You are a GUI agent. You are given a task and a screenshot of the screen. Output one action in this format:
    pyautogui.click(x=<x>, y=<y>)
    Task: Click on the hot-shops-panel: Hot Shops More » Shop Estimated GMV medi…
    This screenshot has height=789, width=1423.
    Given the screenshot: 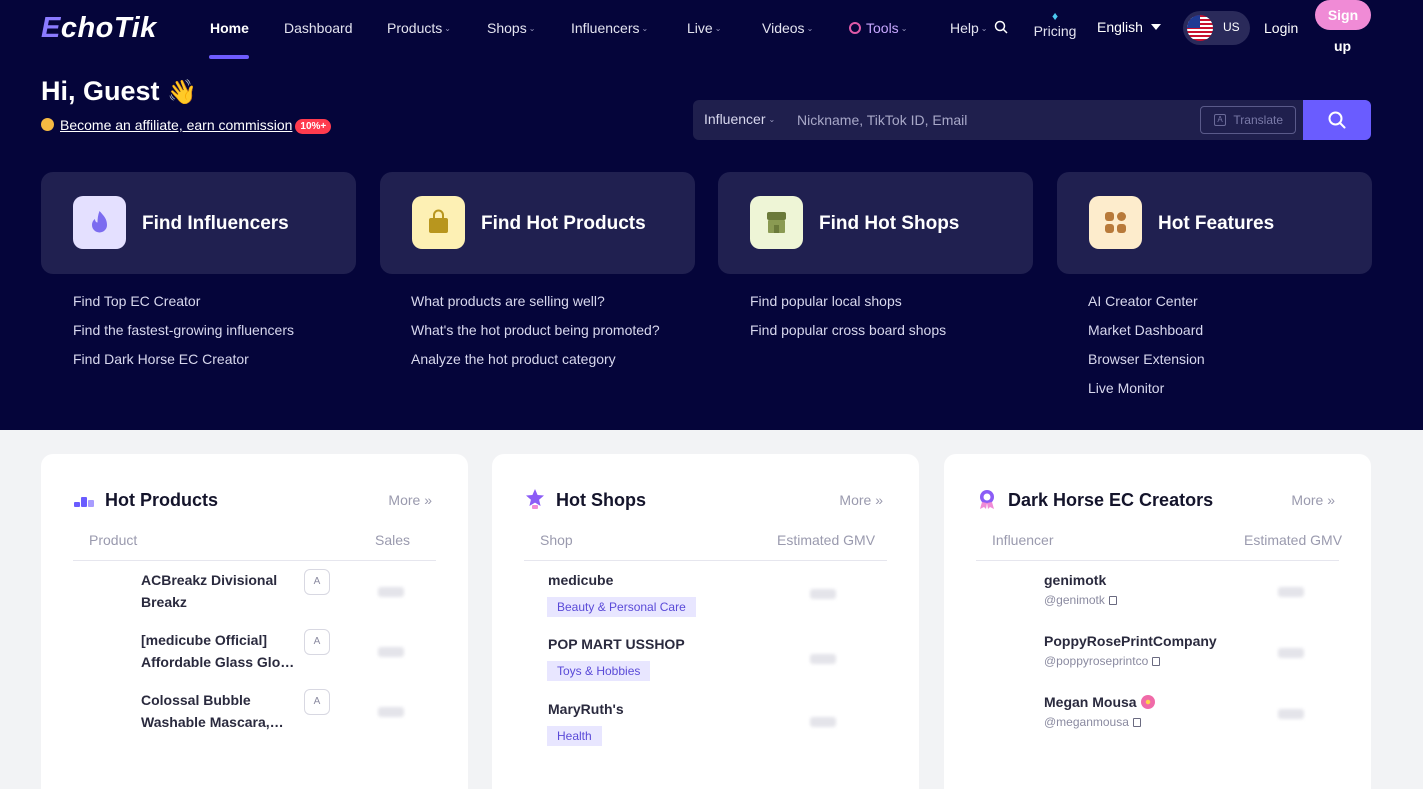 What is the action you would take?
    pyautogui.click(x=705, y=621)
    